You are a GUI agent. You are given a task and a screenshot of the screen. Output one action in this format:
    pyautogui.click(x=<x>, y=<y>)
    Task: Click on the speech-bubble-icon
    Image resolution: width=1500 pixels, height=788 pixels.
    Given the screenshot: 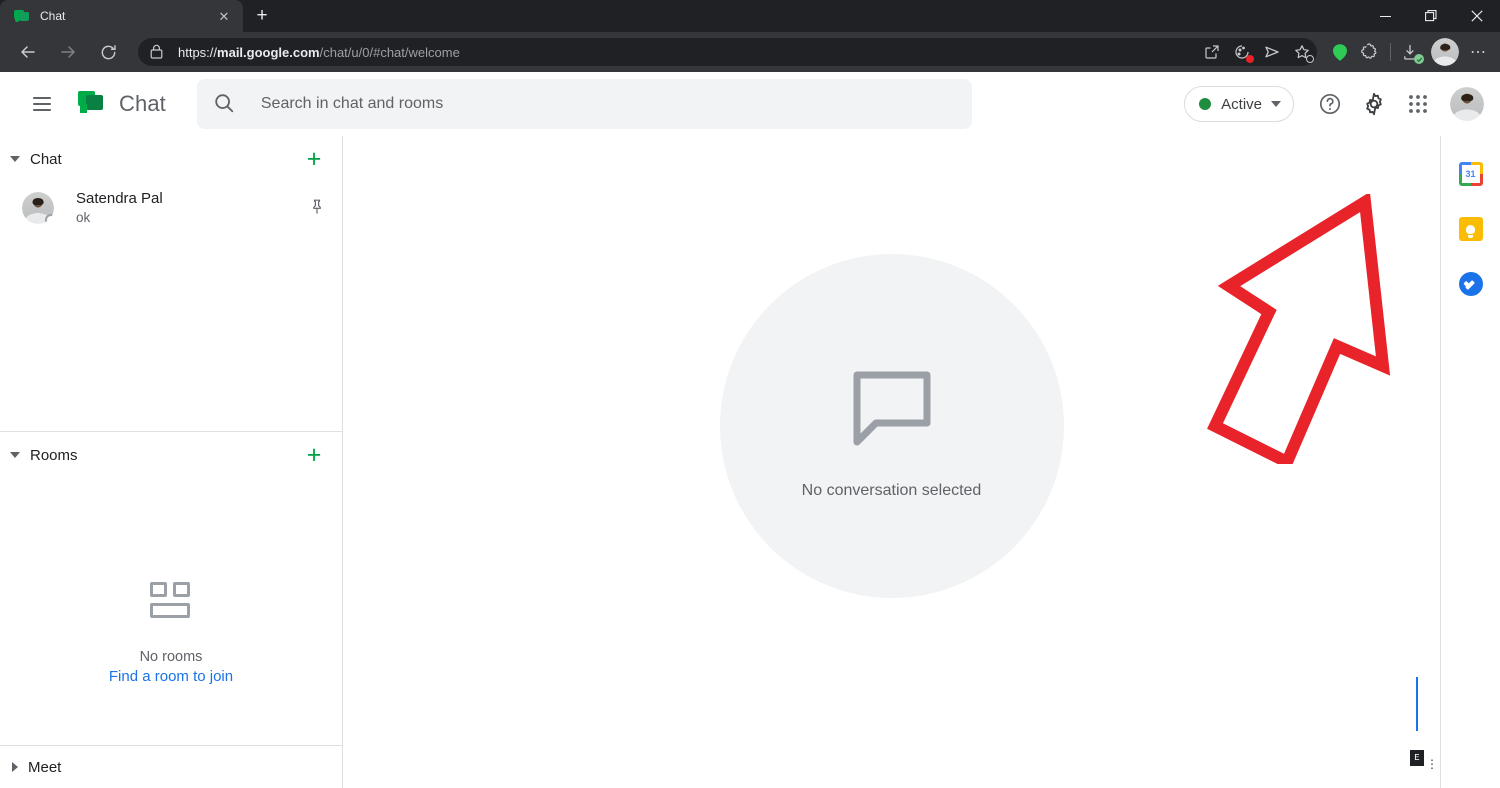 What is the action you would take?
    pyautogui.click(x=892, y=406)
    